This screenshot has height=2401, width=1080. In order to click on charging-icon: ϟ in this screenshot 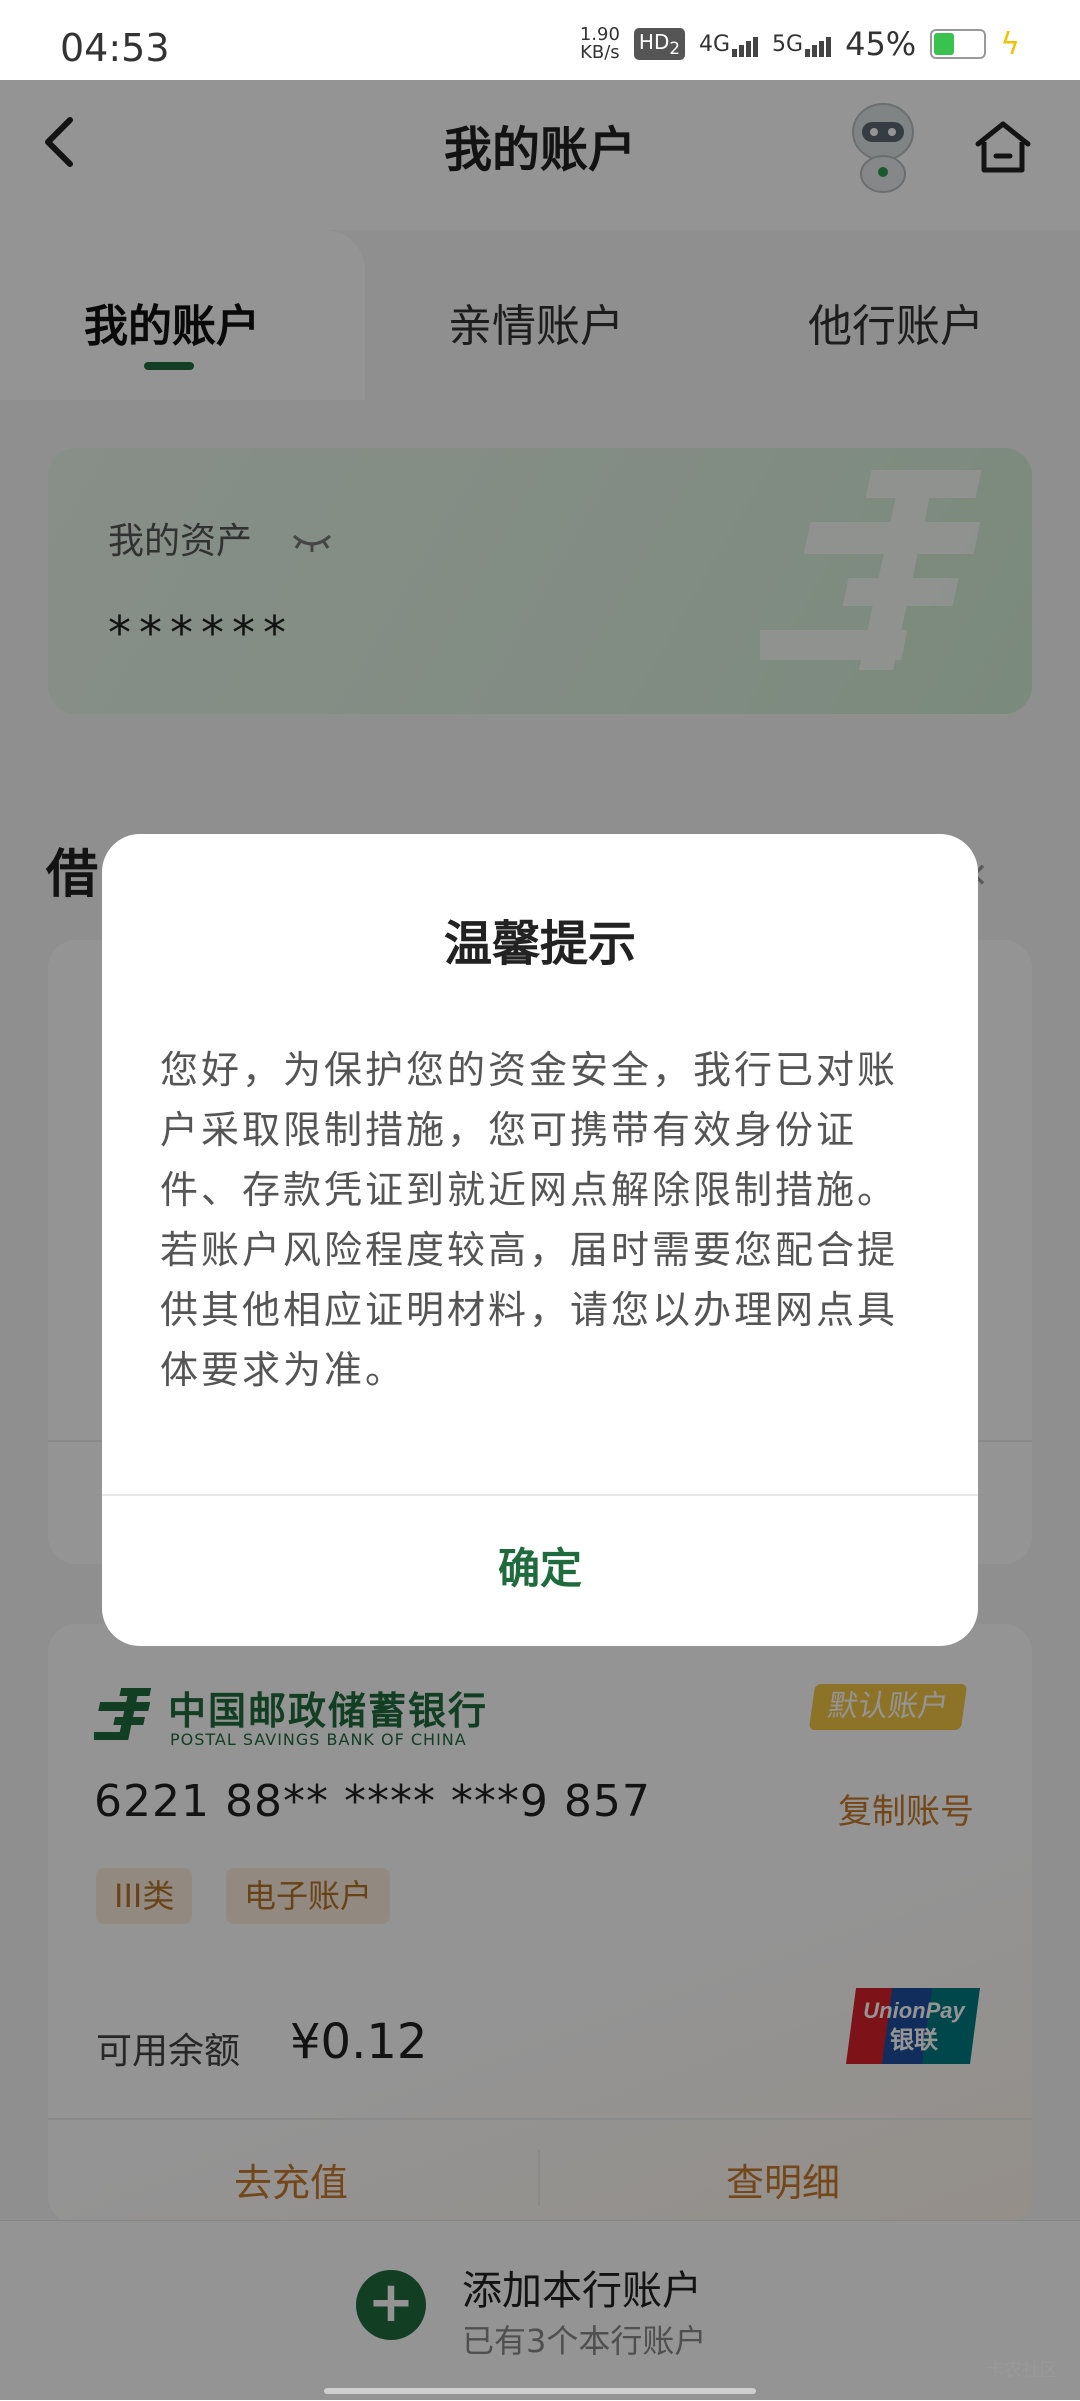, I will do `click(1010, 44)`.